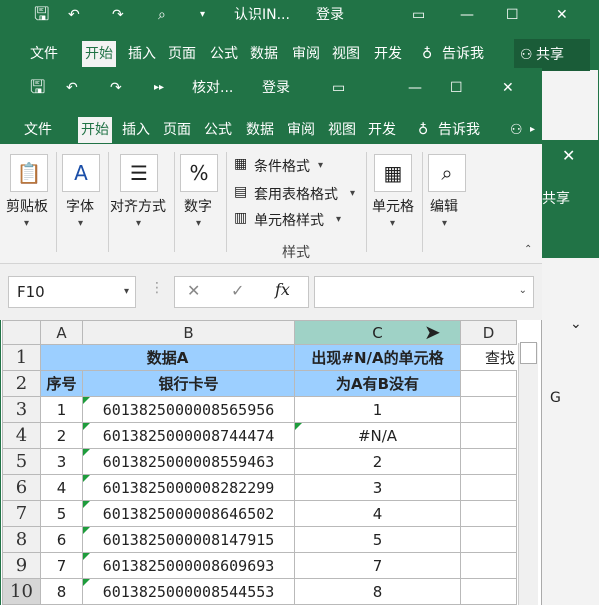  Describe the element at coordinates (393, 206) in the screenshot. I see `cells-button: 单元格` at that location.